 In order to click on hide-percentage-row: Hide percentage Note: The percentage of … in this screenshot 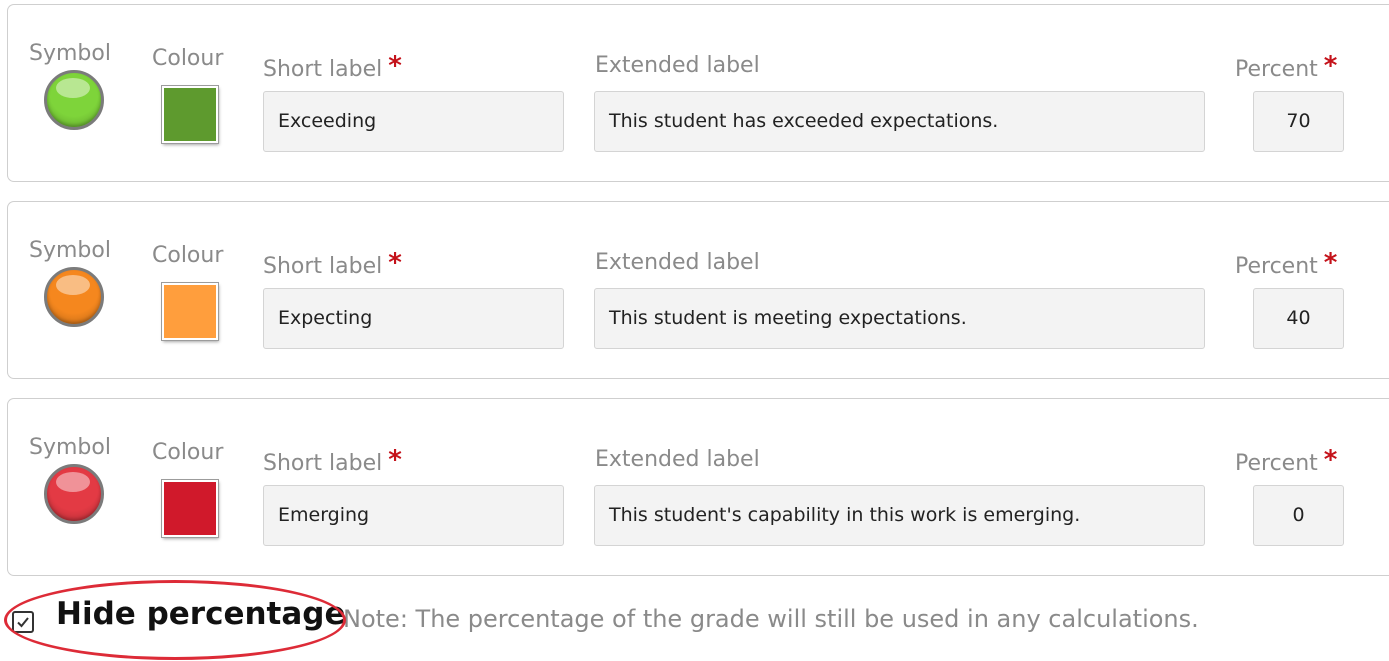, I will do `click(694, 620)`.